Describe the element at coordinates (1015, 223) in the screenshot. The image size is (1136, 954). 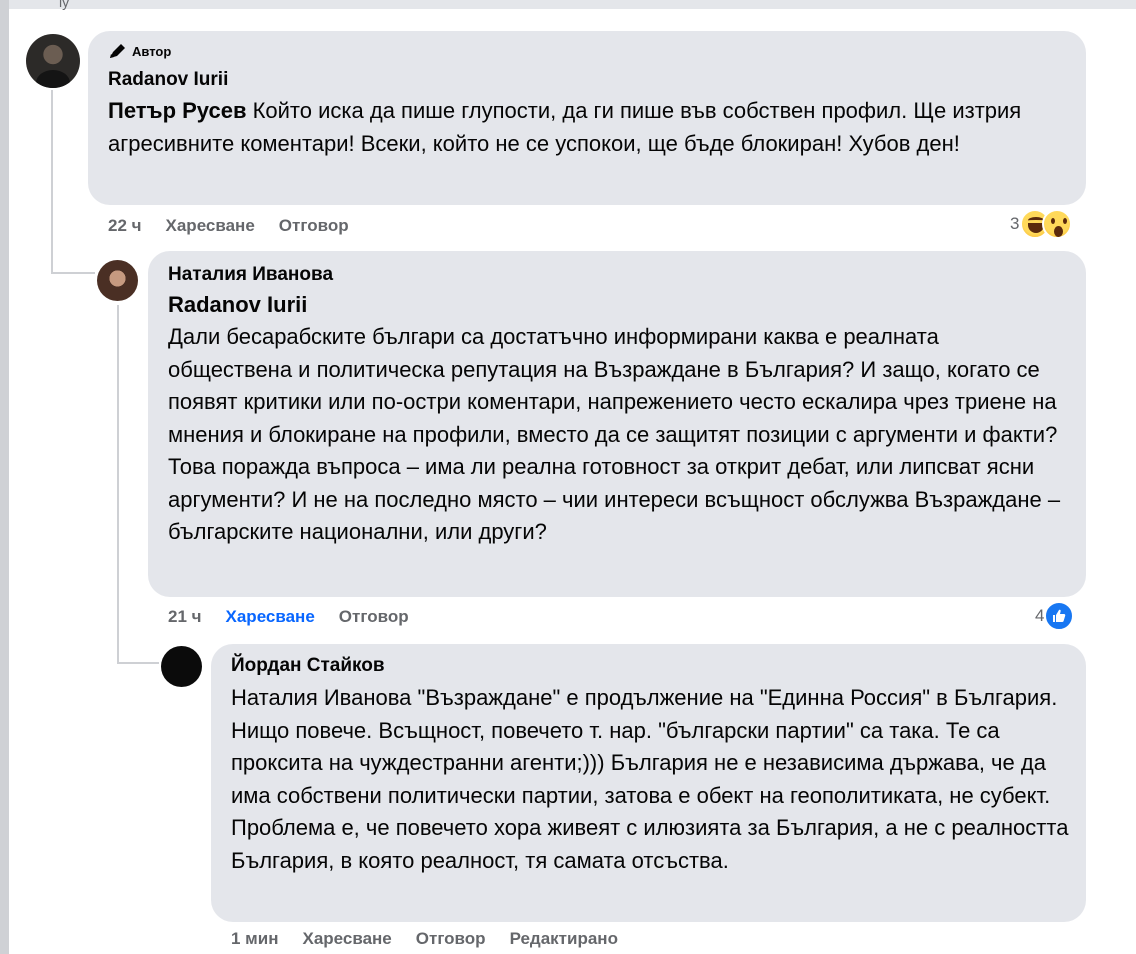
I see `reaction-count: 3` at that location.